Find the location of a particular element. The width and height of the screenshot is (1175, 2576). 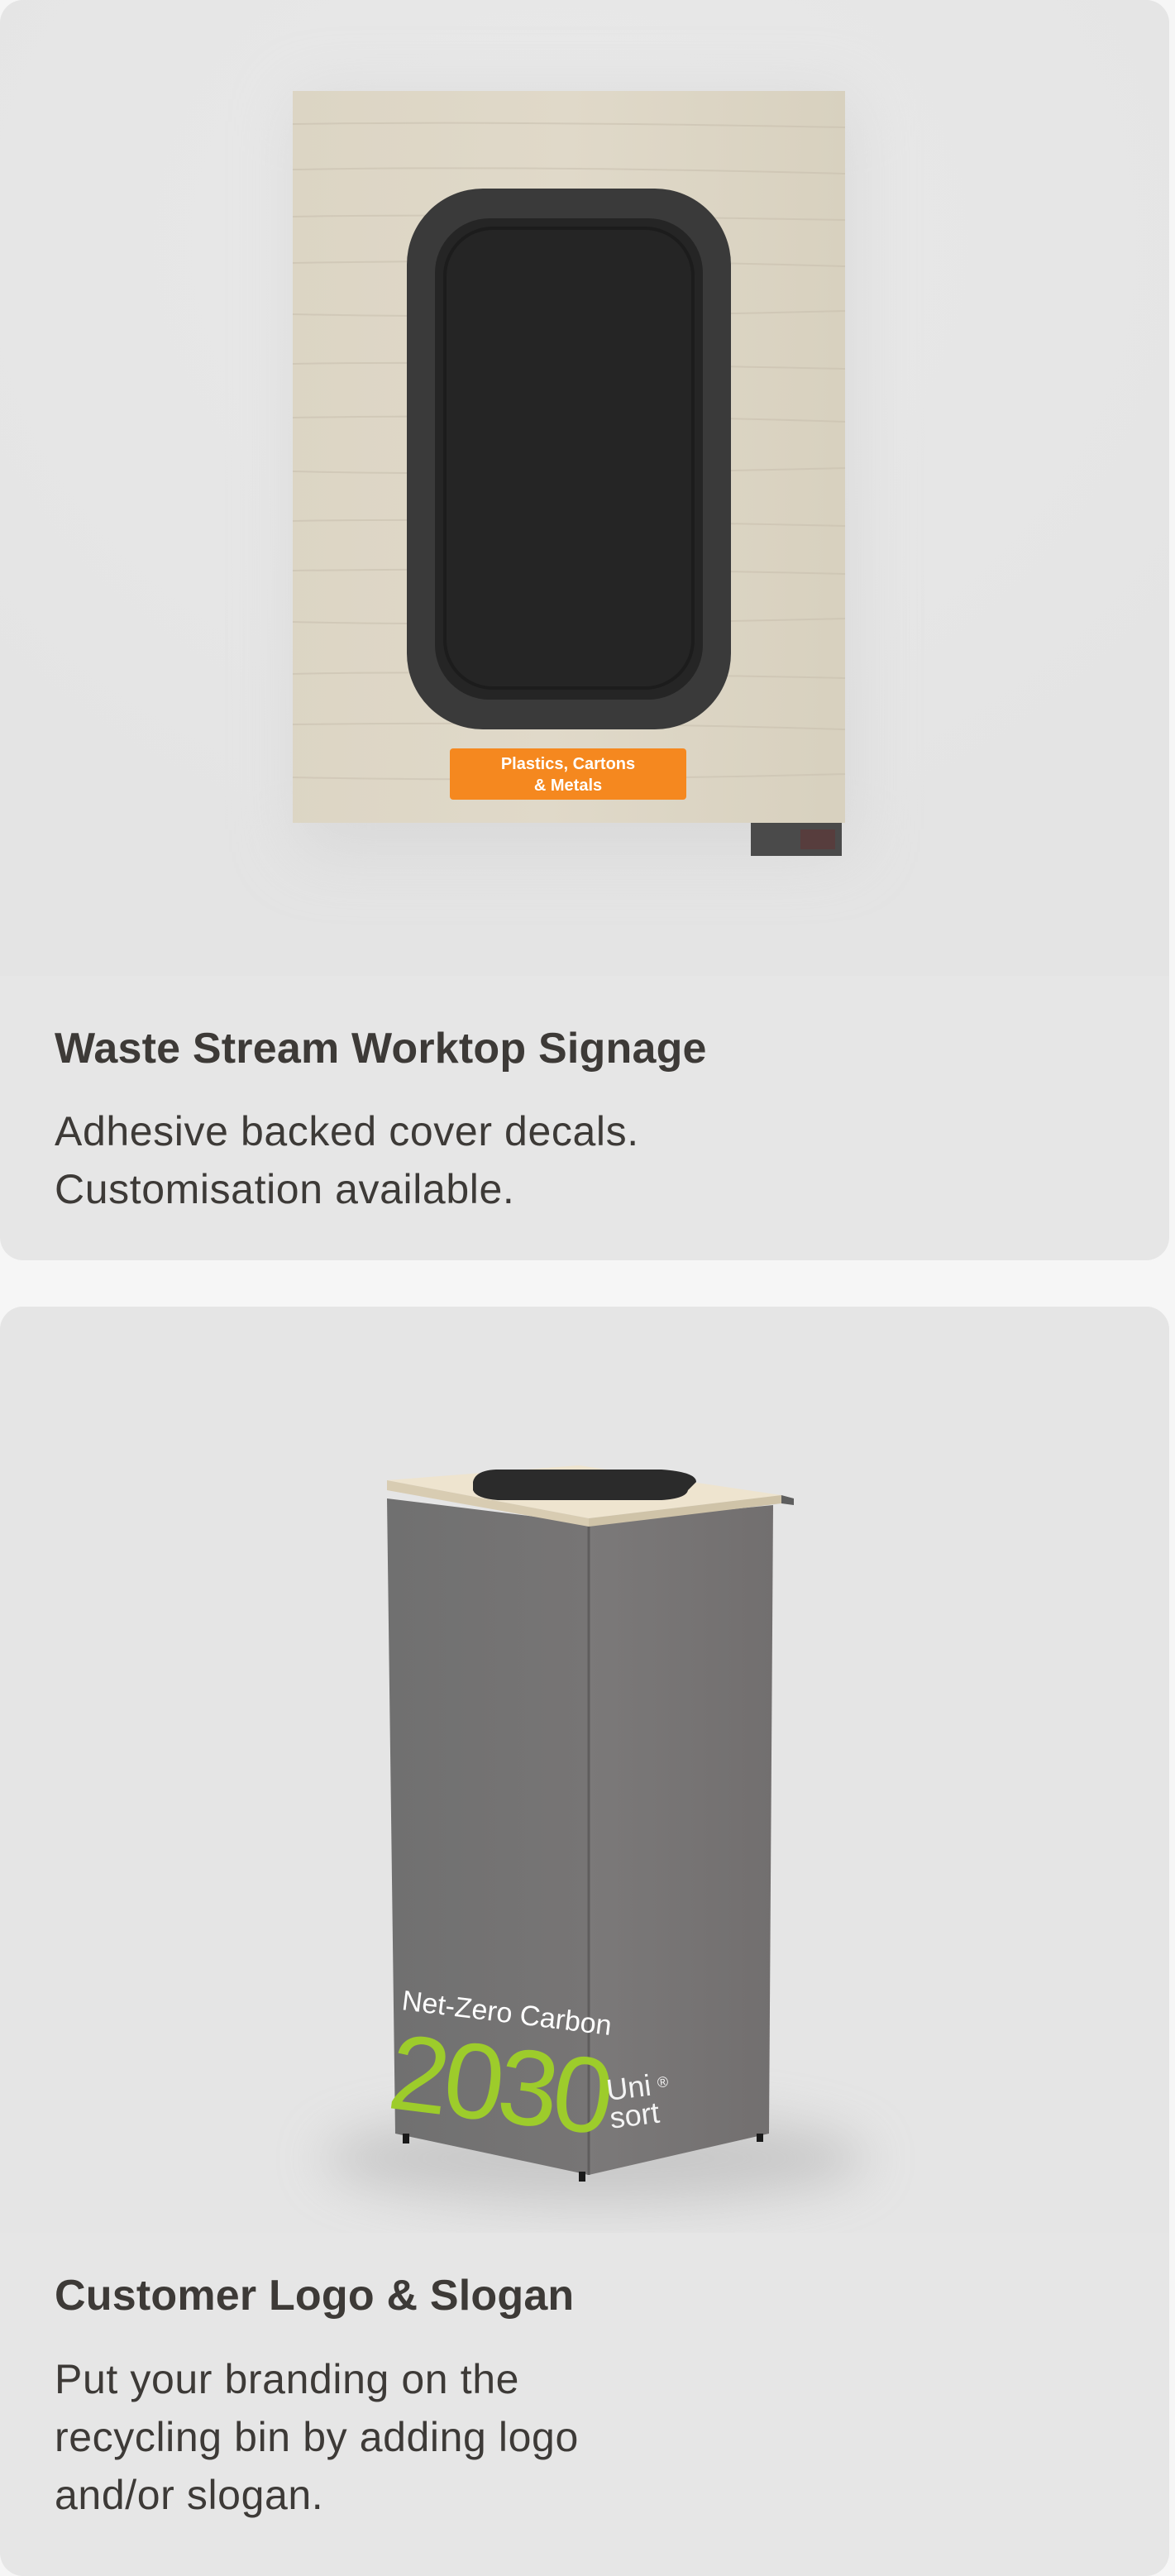

waste-stream-label-line2: & Metals is located at coordinates (568, 786).